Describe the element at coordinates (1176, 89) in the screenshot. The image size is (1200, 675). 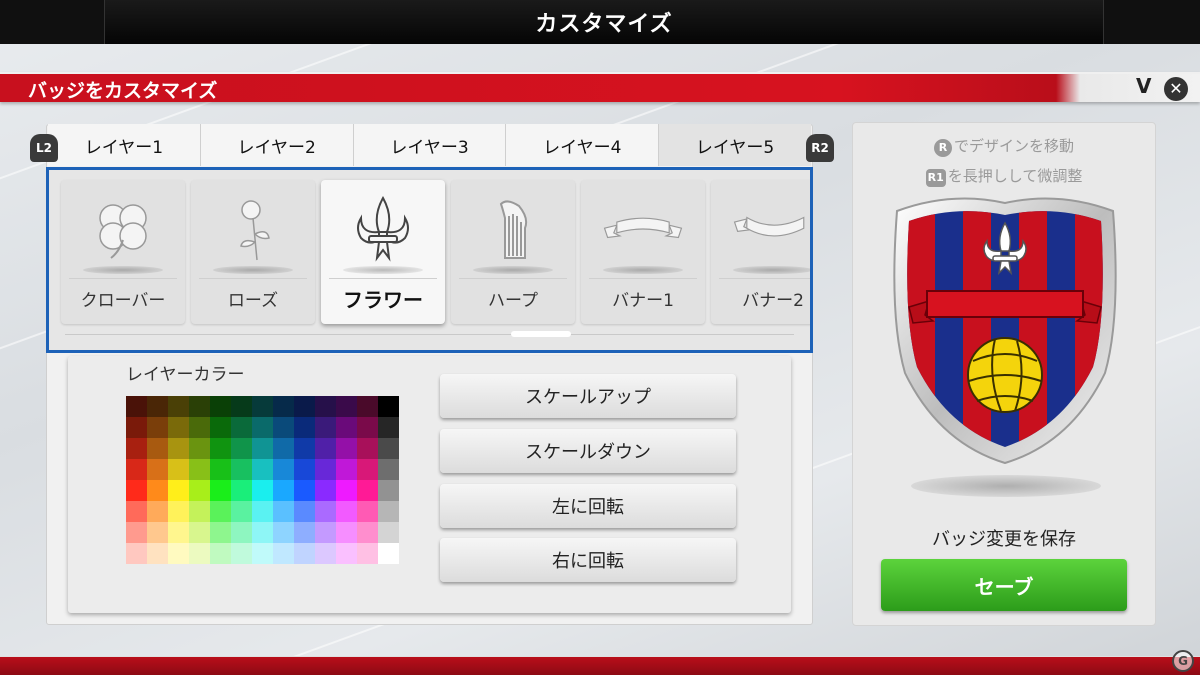
I see `close-icon: ✕` at that location.